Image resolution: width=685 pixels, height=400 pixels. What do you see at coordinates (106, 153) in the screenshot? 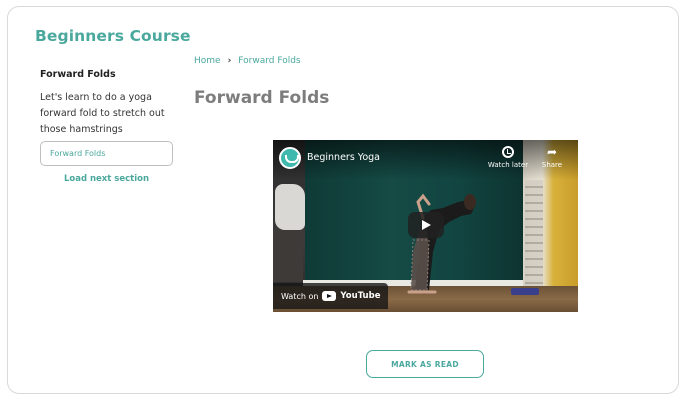
I see `sidebar-item-forward-folds: Forward Folds` at bounding box center [106, 153].